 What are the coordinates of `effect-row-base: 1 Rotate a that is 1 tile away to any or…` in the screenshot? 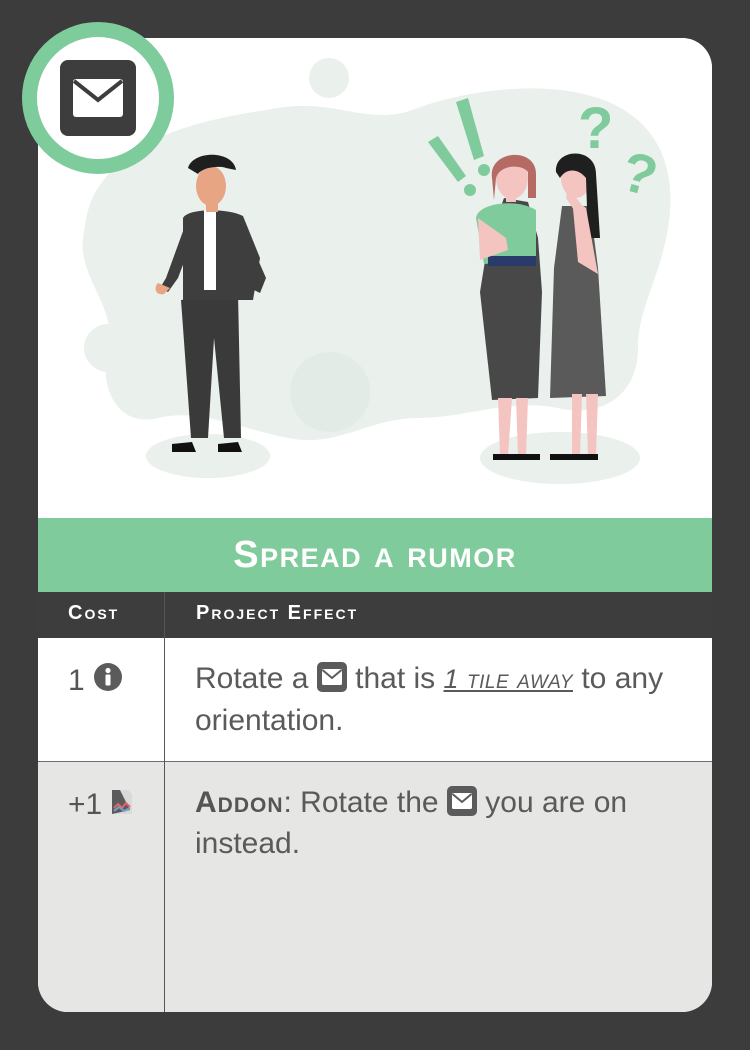 It's located at (375, 700).